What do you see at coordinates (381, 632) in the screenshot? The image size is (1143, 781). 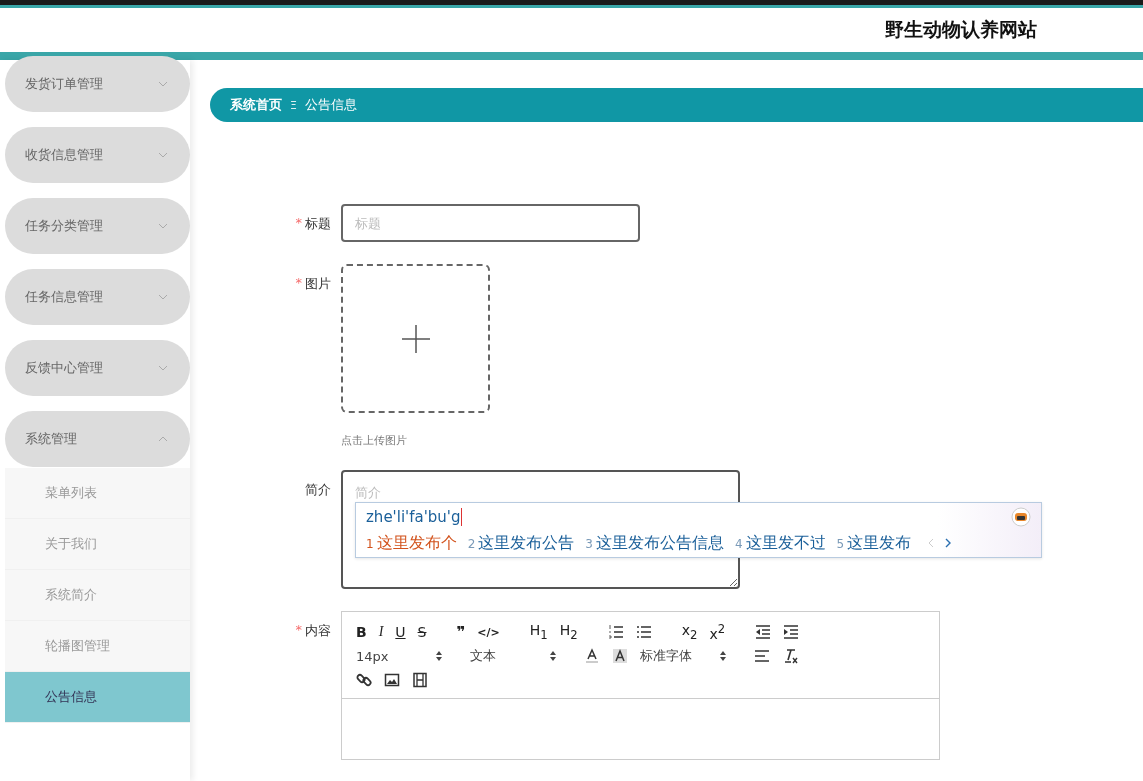 I see `italic-button: I` at bounding box center [381, 632].